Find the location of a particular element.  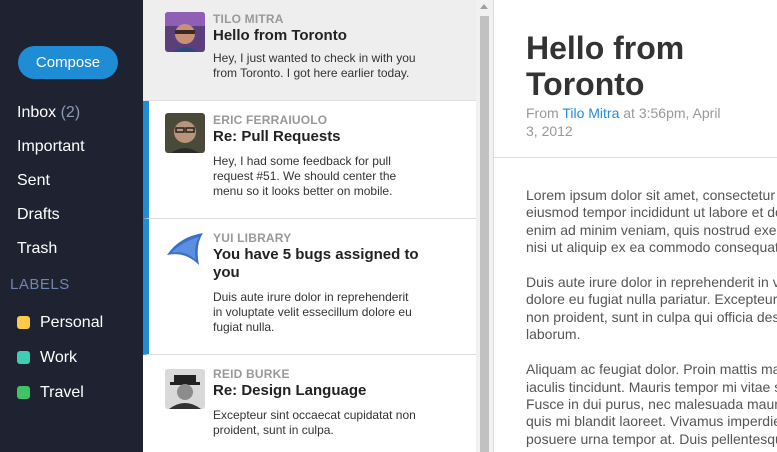

email-date: 3:56pm, April is located at coordinates (679, 113).